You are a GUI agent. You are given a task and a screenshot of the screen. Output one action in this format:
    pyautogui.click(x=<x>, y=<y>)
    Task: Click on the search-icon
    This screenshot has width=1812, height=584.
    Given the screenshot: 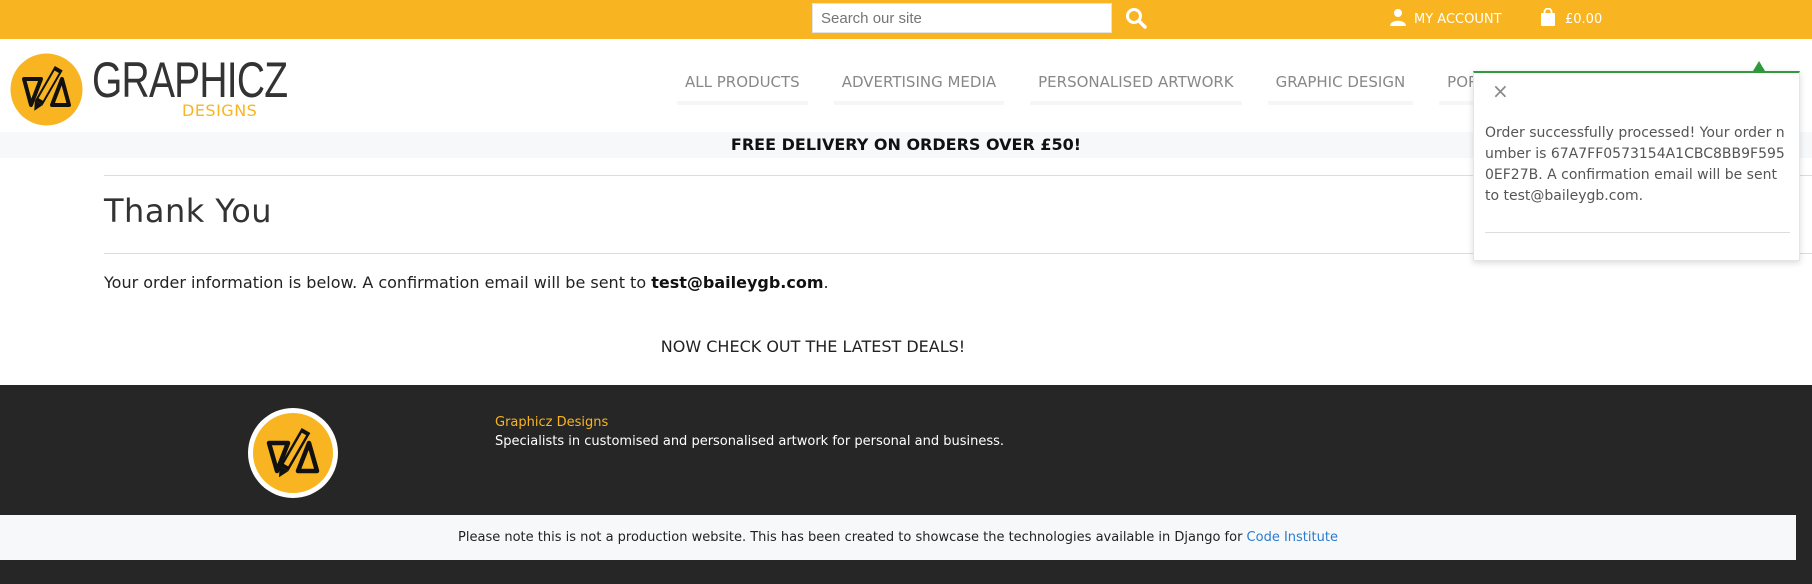 What is the action you would take?
    pyautogui.click(x=1136, y=18)
    